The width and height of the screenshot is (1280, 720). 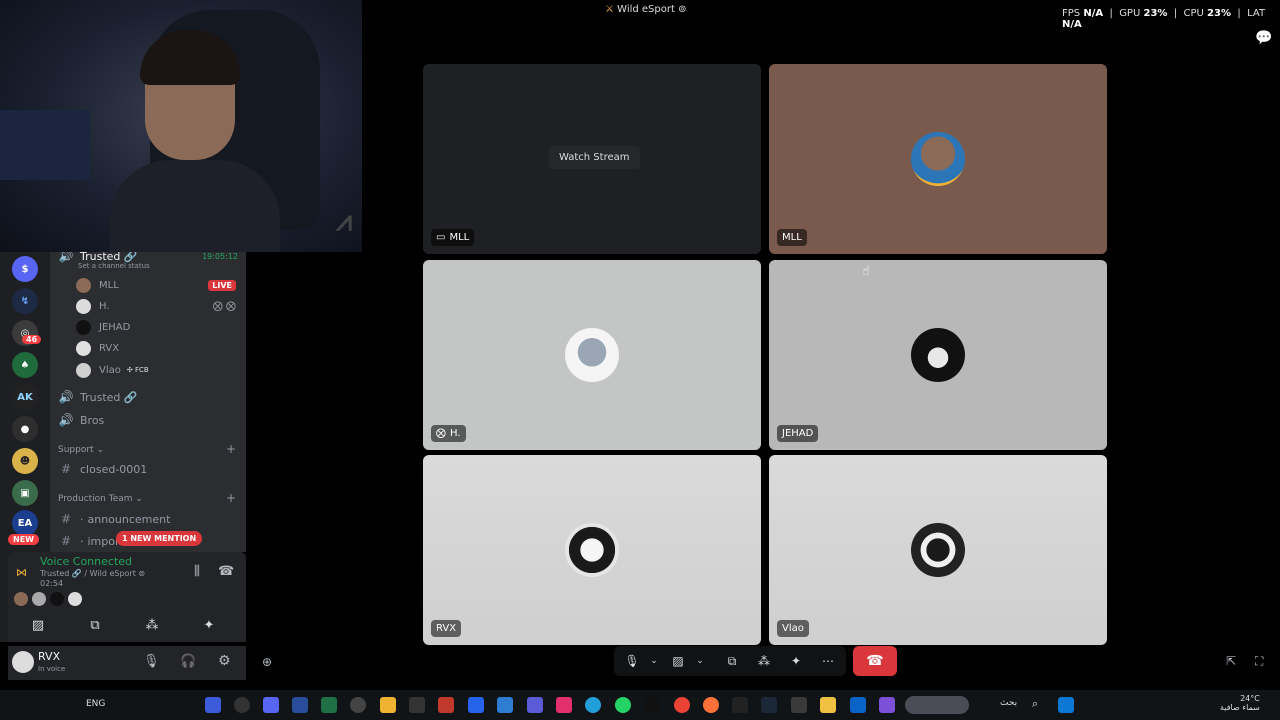 What do you see at coordinates (887, 705) in the screenshot?
I see `copilot-icon` at bounding box center [887, 705].